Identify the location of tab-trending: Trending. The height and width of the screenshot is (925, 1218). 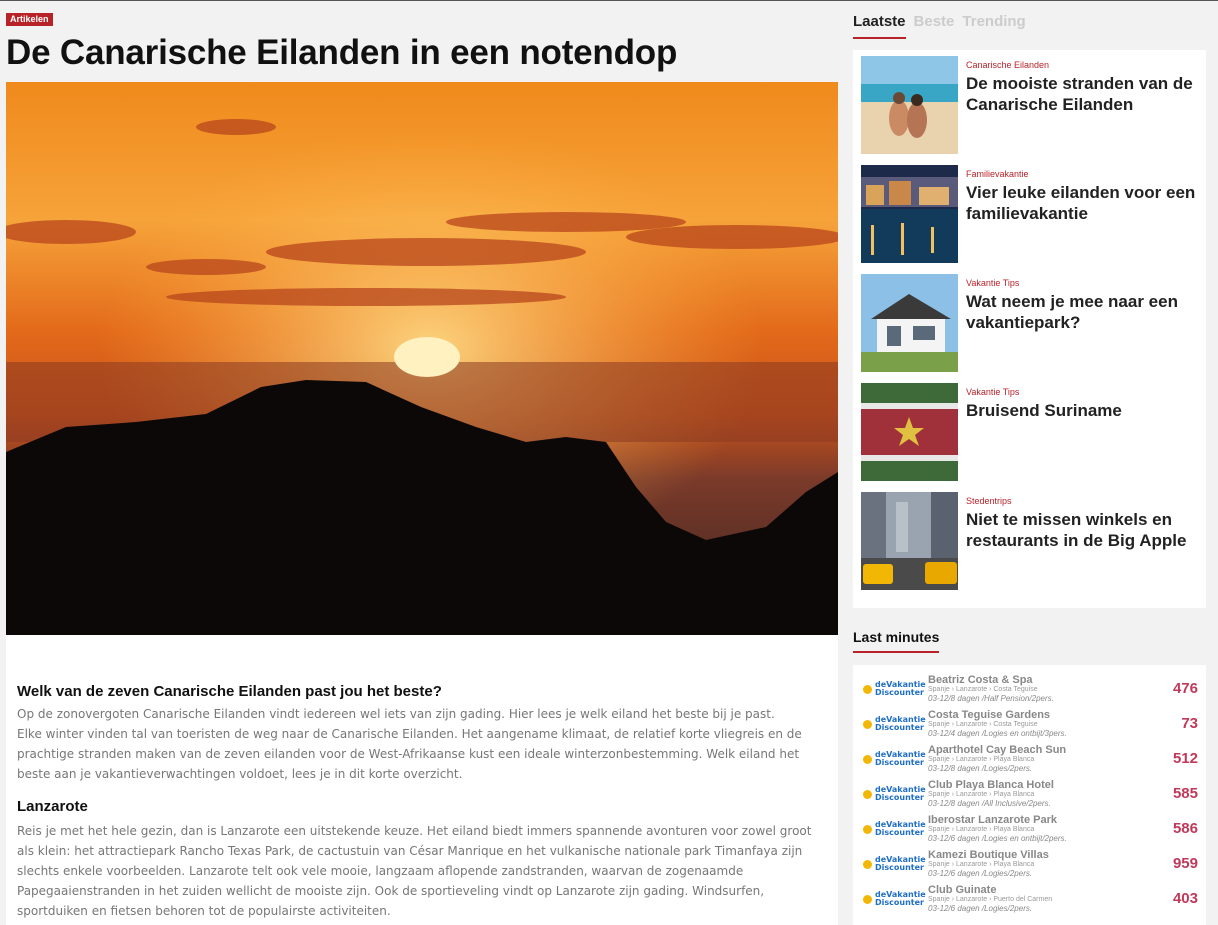
(993, 26).